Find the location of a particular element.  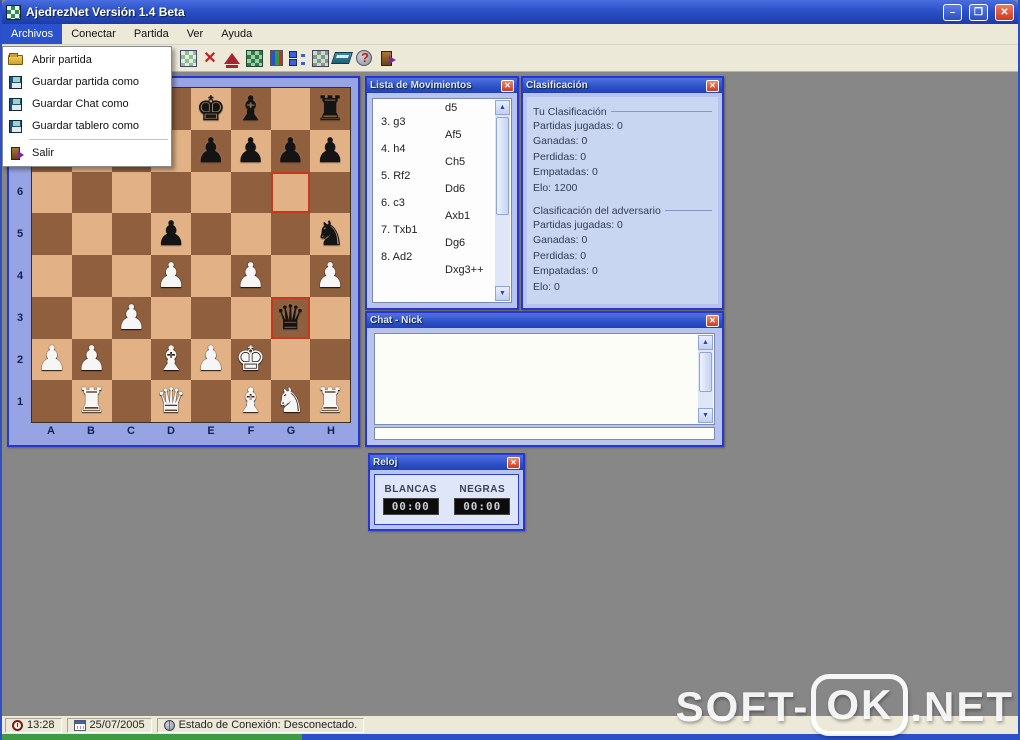

board-square-f1: ♝ is located at coordinates (250, 401).